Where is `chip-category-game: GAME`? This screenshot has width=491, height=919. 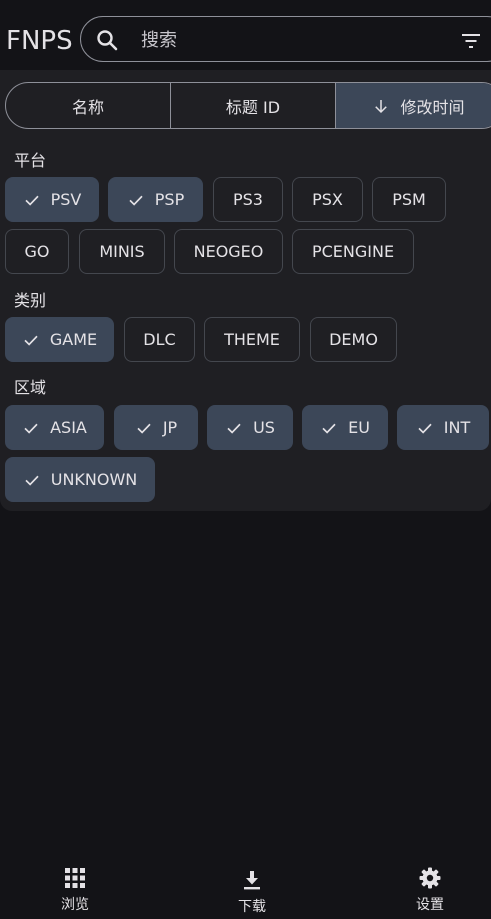
chip-category-game: GAME is located at coordinates (59, 339).